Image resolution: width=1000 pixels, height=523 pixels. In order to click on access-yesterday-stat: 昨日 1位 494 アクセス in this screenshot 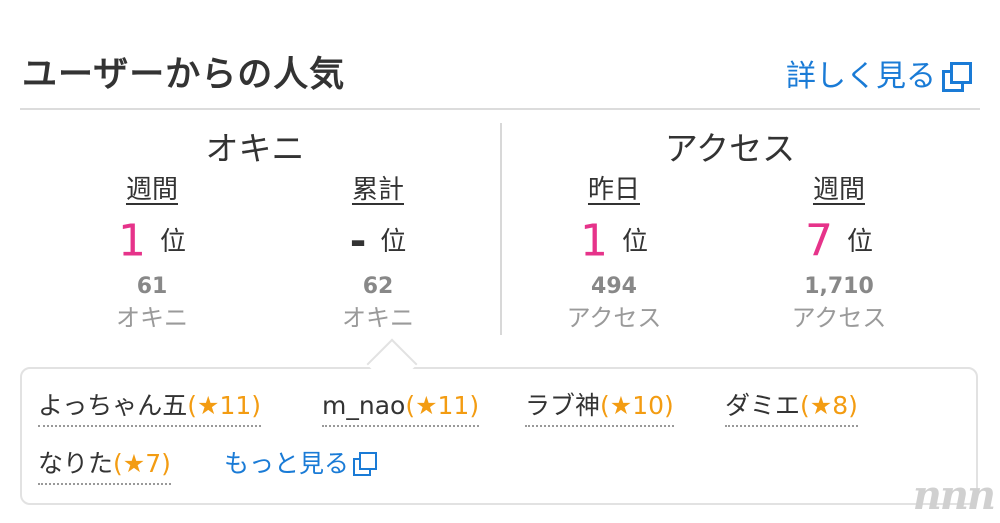, I will do `click(614, 252)`.